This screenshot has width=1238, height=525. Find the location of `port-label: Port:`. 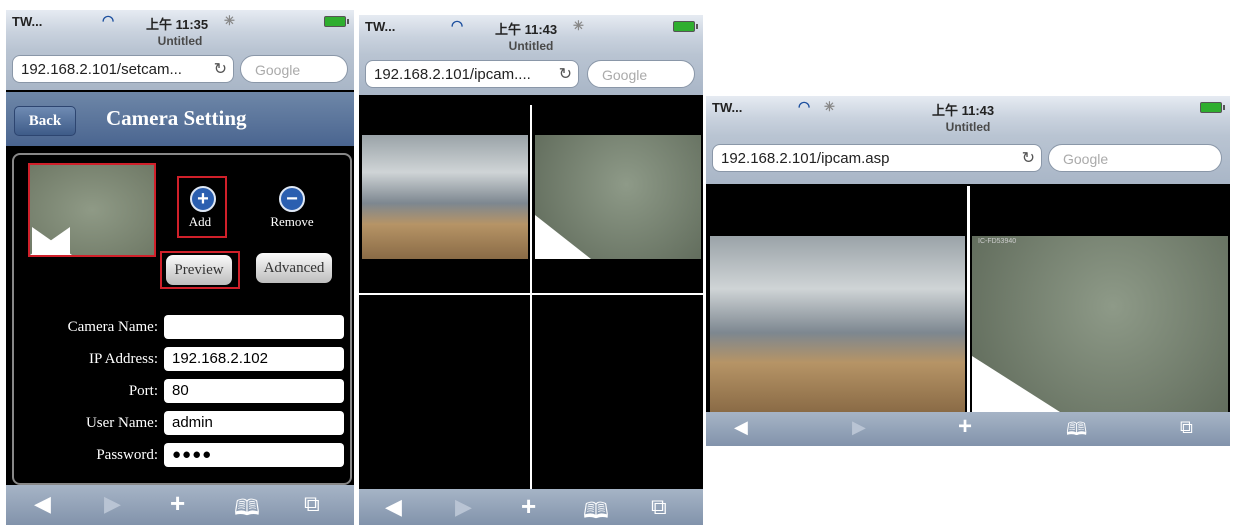

port-label: Port: is located at coordinates (143, 391).